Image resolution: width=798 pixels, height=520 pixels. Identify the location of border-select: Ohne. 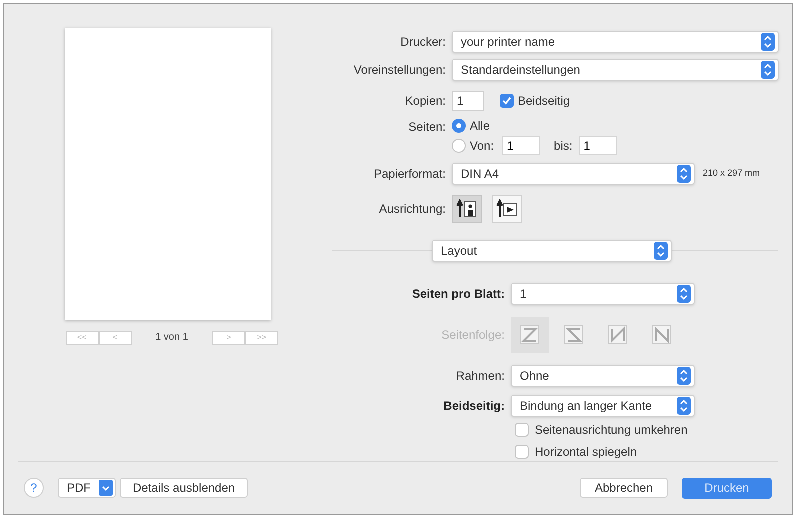
(603, 376).